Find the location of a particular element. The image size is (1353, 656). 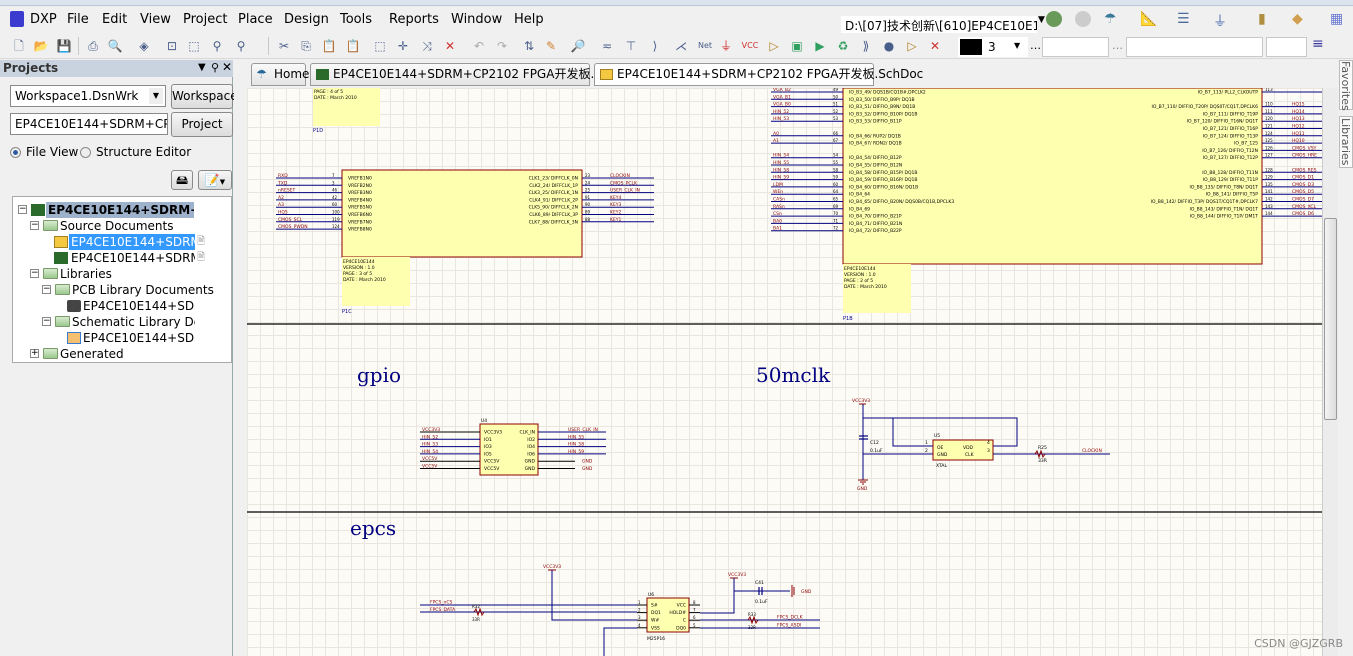

tree-item-pcb-lib: EP4CE10E144+SDRM is located at coordinates (122, 306).